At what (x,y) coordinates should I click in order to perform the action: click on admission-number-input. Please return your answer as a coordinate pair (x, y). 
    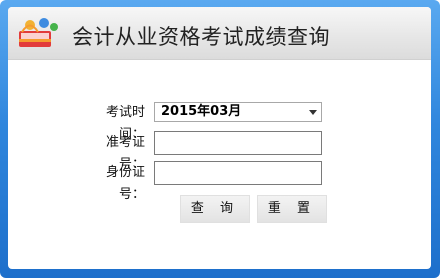
    Looking at the image, I should click on (238, 143).